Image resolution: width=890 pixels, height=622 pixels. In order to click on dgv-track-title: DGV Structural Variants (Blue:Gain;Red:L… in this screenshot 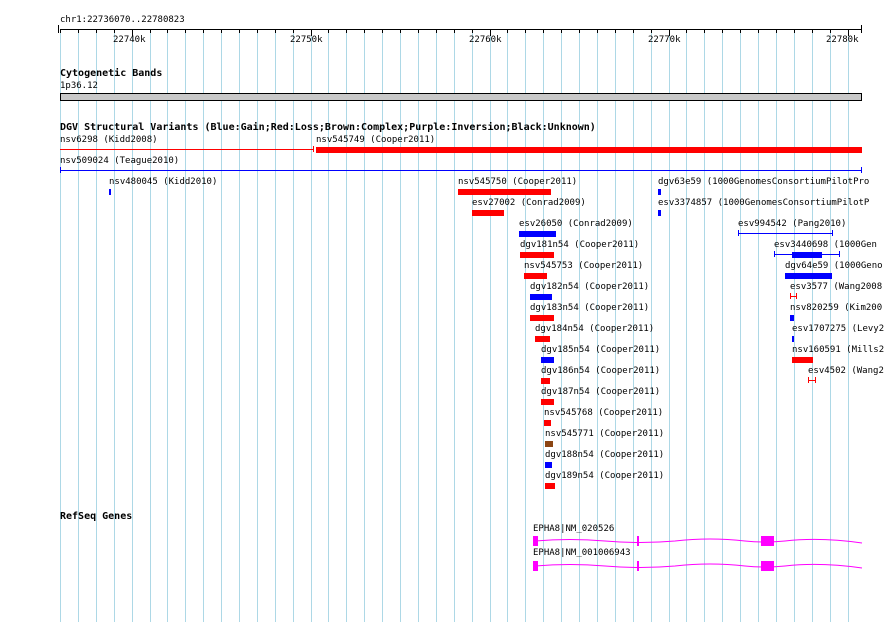, I will do `click(328, 127)`.